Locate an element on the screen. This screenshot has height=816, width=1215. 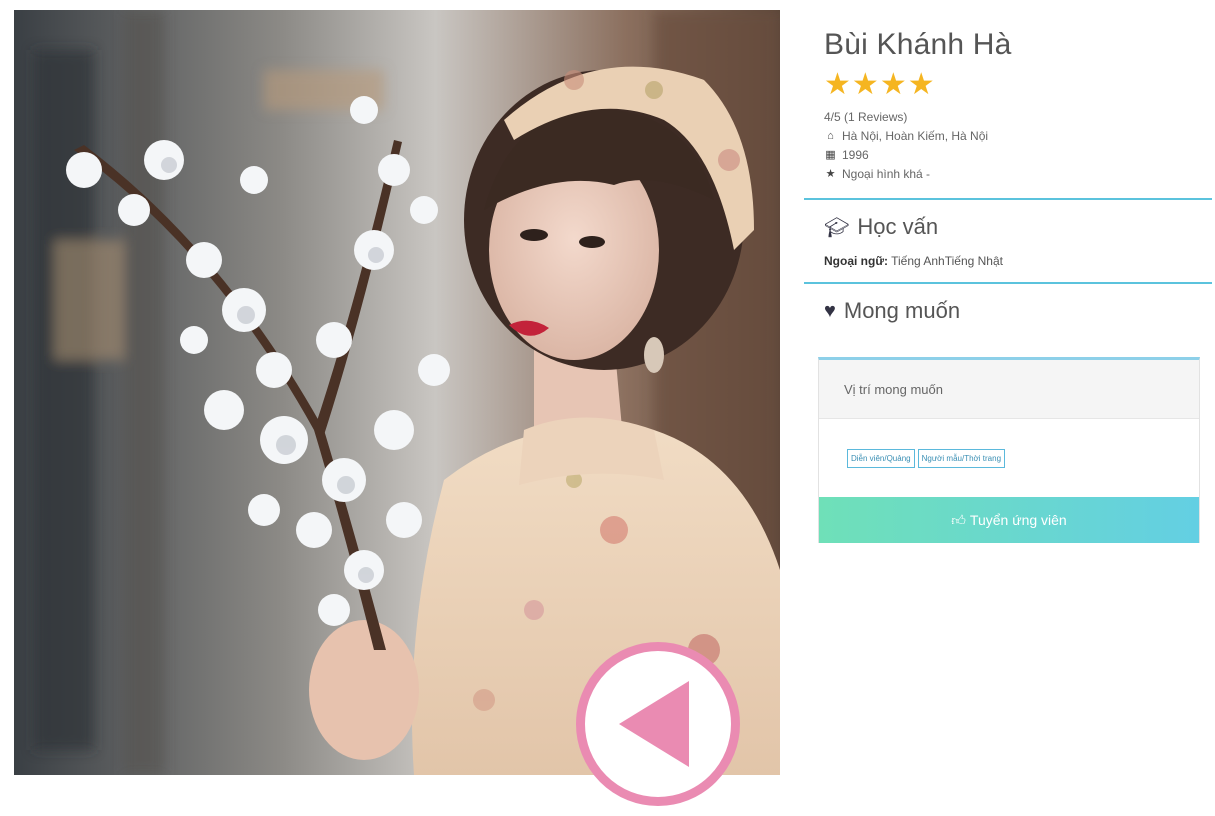
birth-row: ▦ 1996 is located at coordinates (1018, 155).